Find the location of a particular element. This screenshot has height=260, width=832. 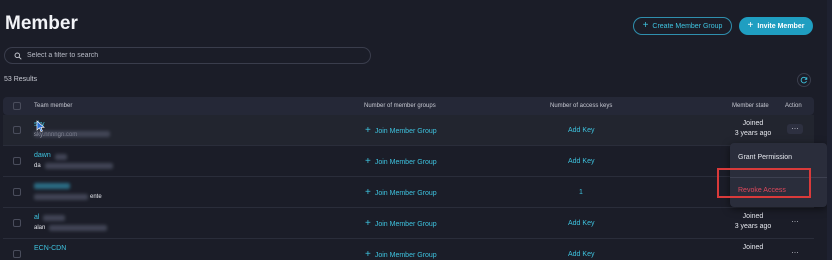

member-name: ECN-CDN is located at coordinates (50, 248).